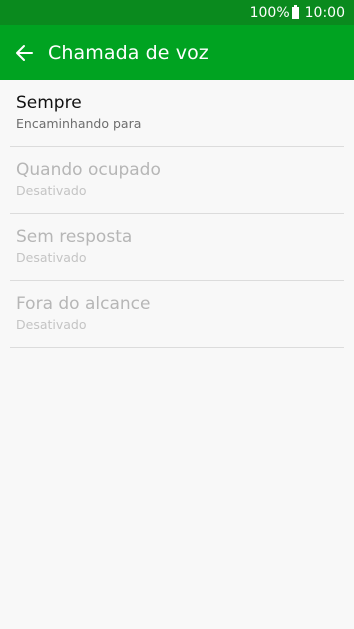 This screenshot has height=629, width=354. I want to click on list-item-fora-do-alcance: Fora do alcance Desativado, so click(177, 314).